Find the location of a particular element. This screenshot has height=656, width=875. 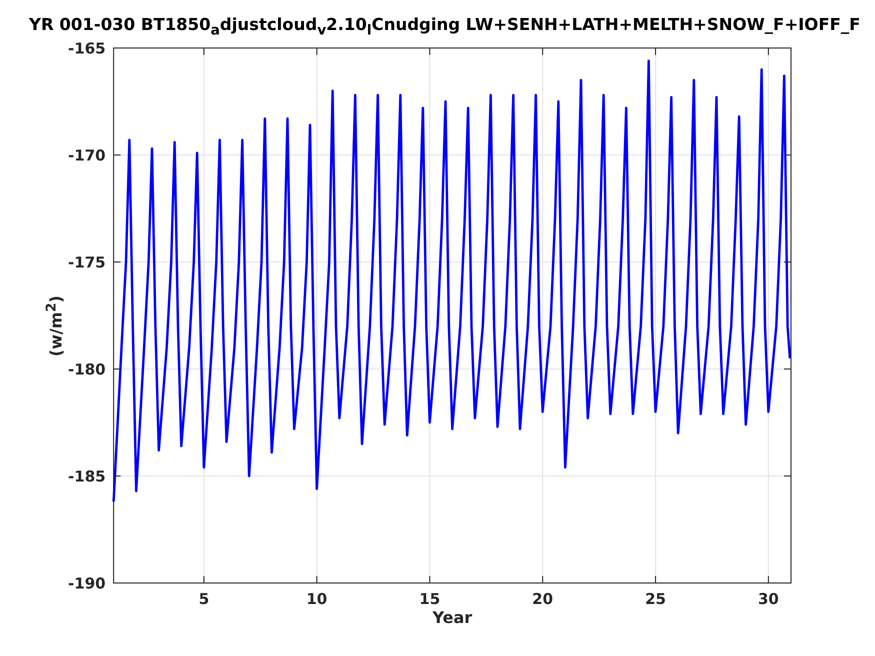

x-tick-label: 15 is located at coordinates (429, 599).